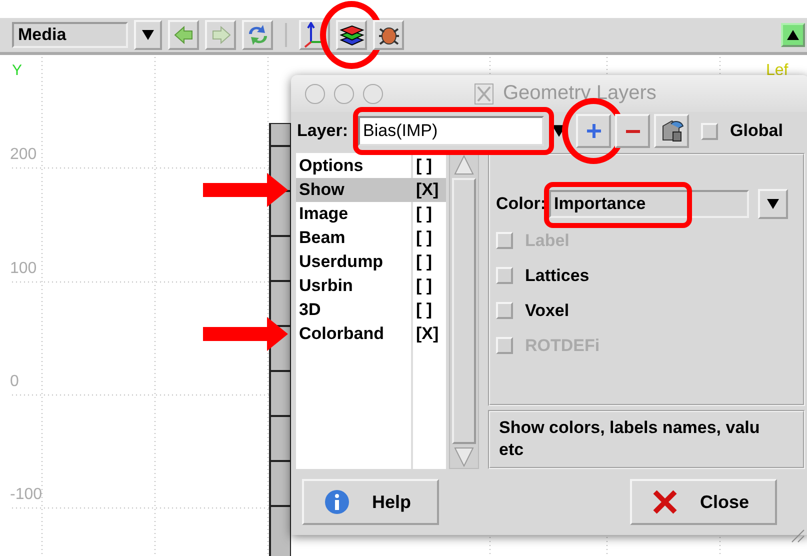 Image resolution: width=807 pixels, height=556 pixels. I want to click on edit-button, so click(672, 131).